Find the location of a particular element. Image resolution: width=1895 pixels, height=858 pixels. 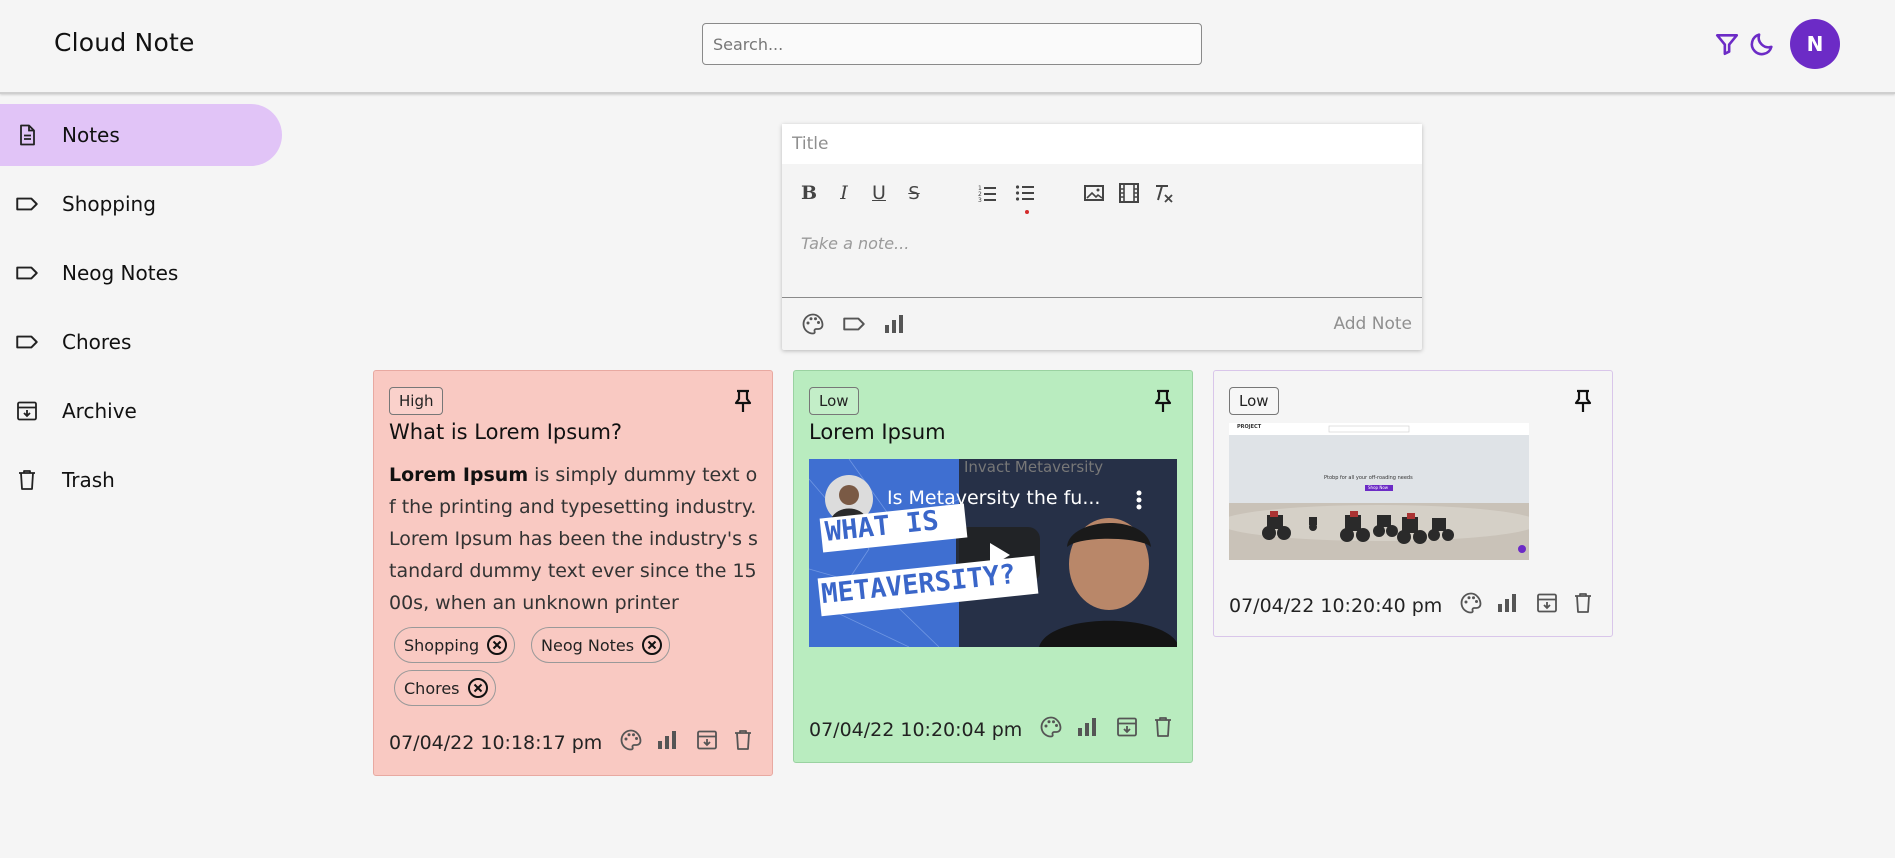

app-header: Cloud Note N is located at coordinates (947, 47).